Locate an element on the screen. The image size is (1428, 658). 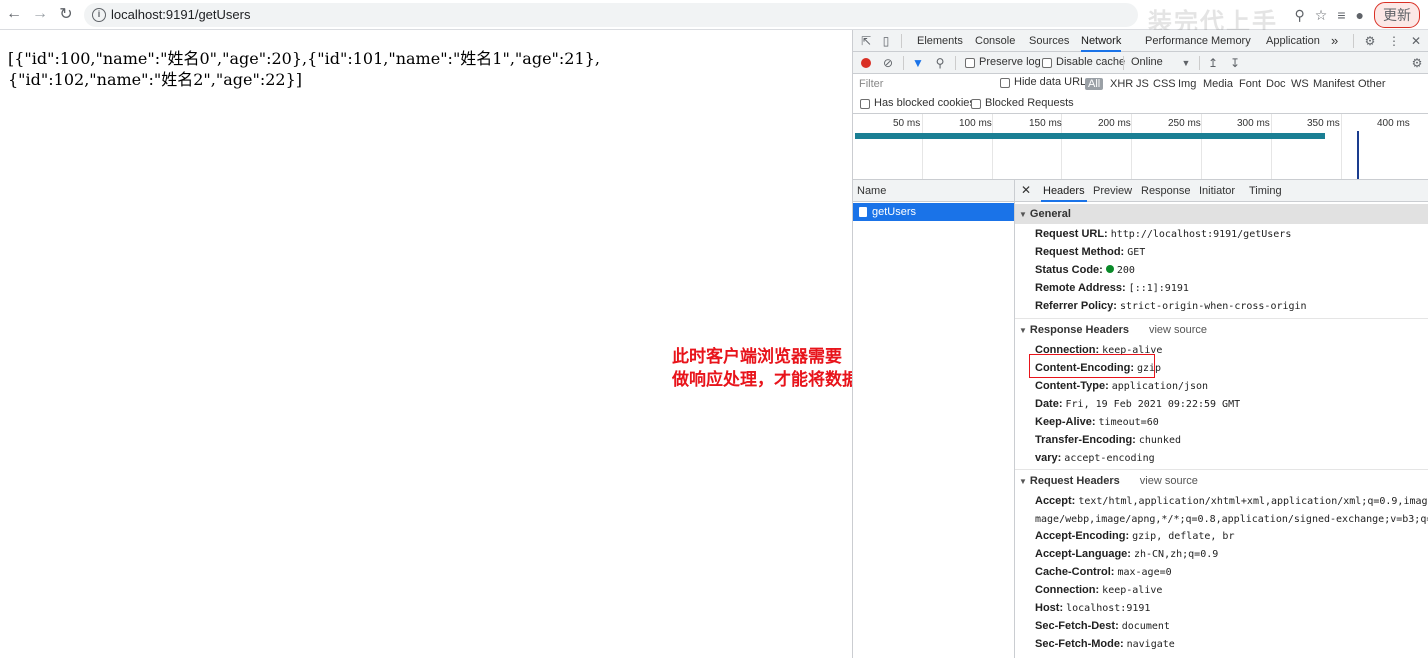
request-headers-section-header: ▼ Request Headers view source is located at coordinates (1221, 481).